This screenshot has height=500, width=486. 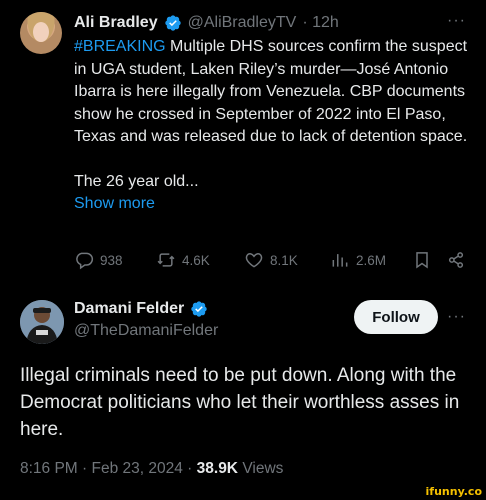 I want to click on like-button: 8.1K, so click(x=271, y=260).